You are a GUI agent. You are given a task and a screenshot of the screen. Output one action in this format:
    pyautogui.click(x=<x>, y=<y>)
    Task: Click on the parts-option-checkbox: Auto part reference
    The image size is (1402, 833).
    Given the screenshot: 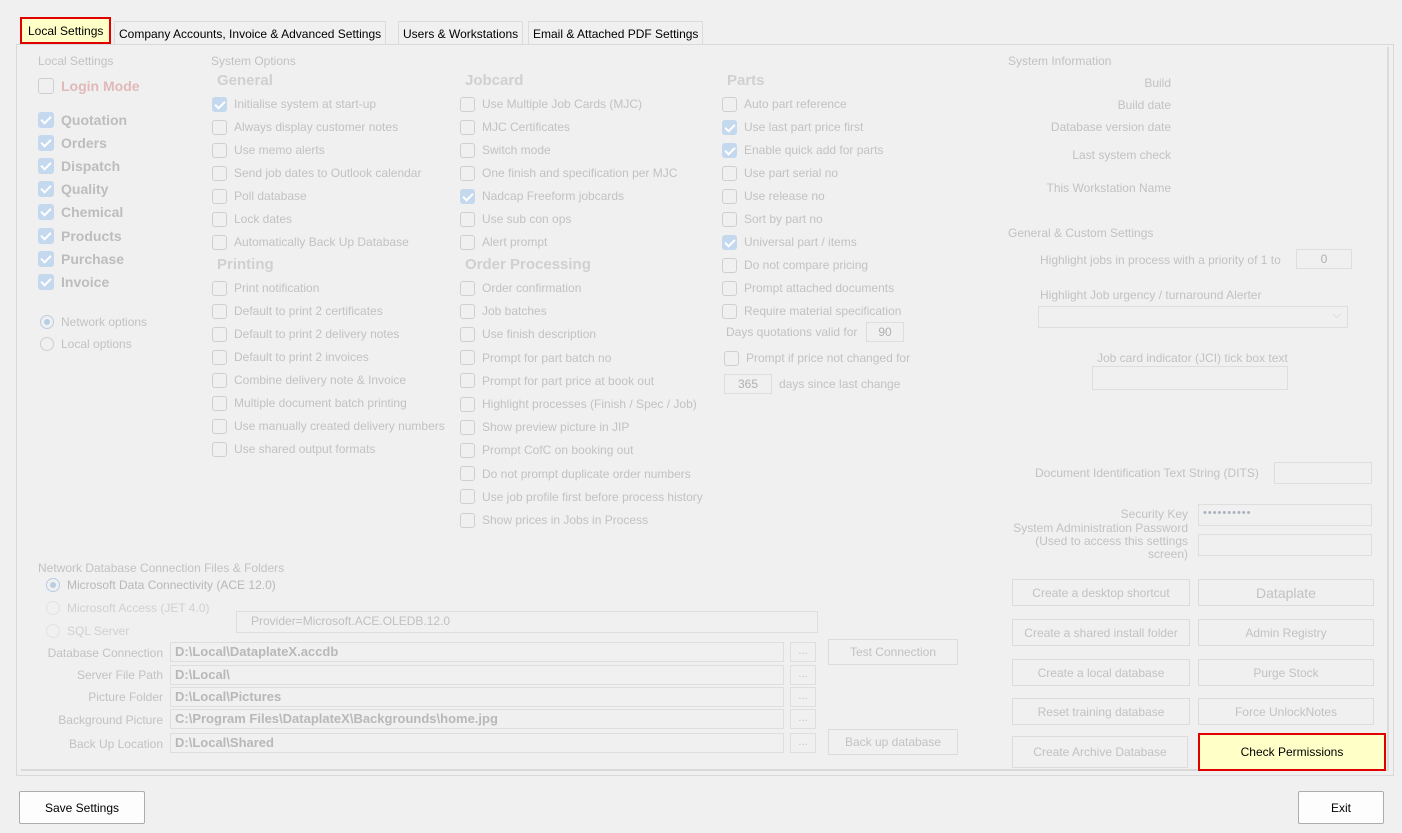 What is the action you would take?
    pyautogui.click(x=784, y=104)
    